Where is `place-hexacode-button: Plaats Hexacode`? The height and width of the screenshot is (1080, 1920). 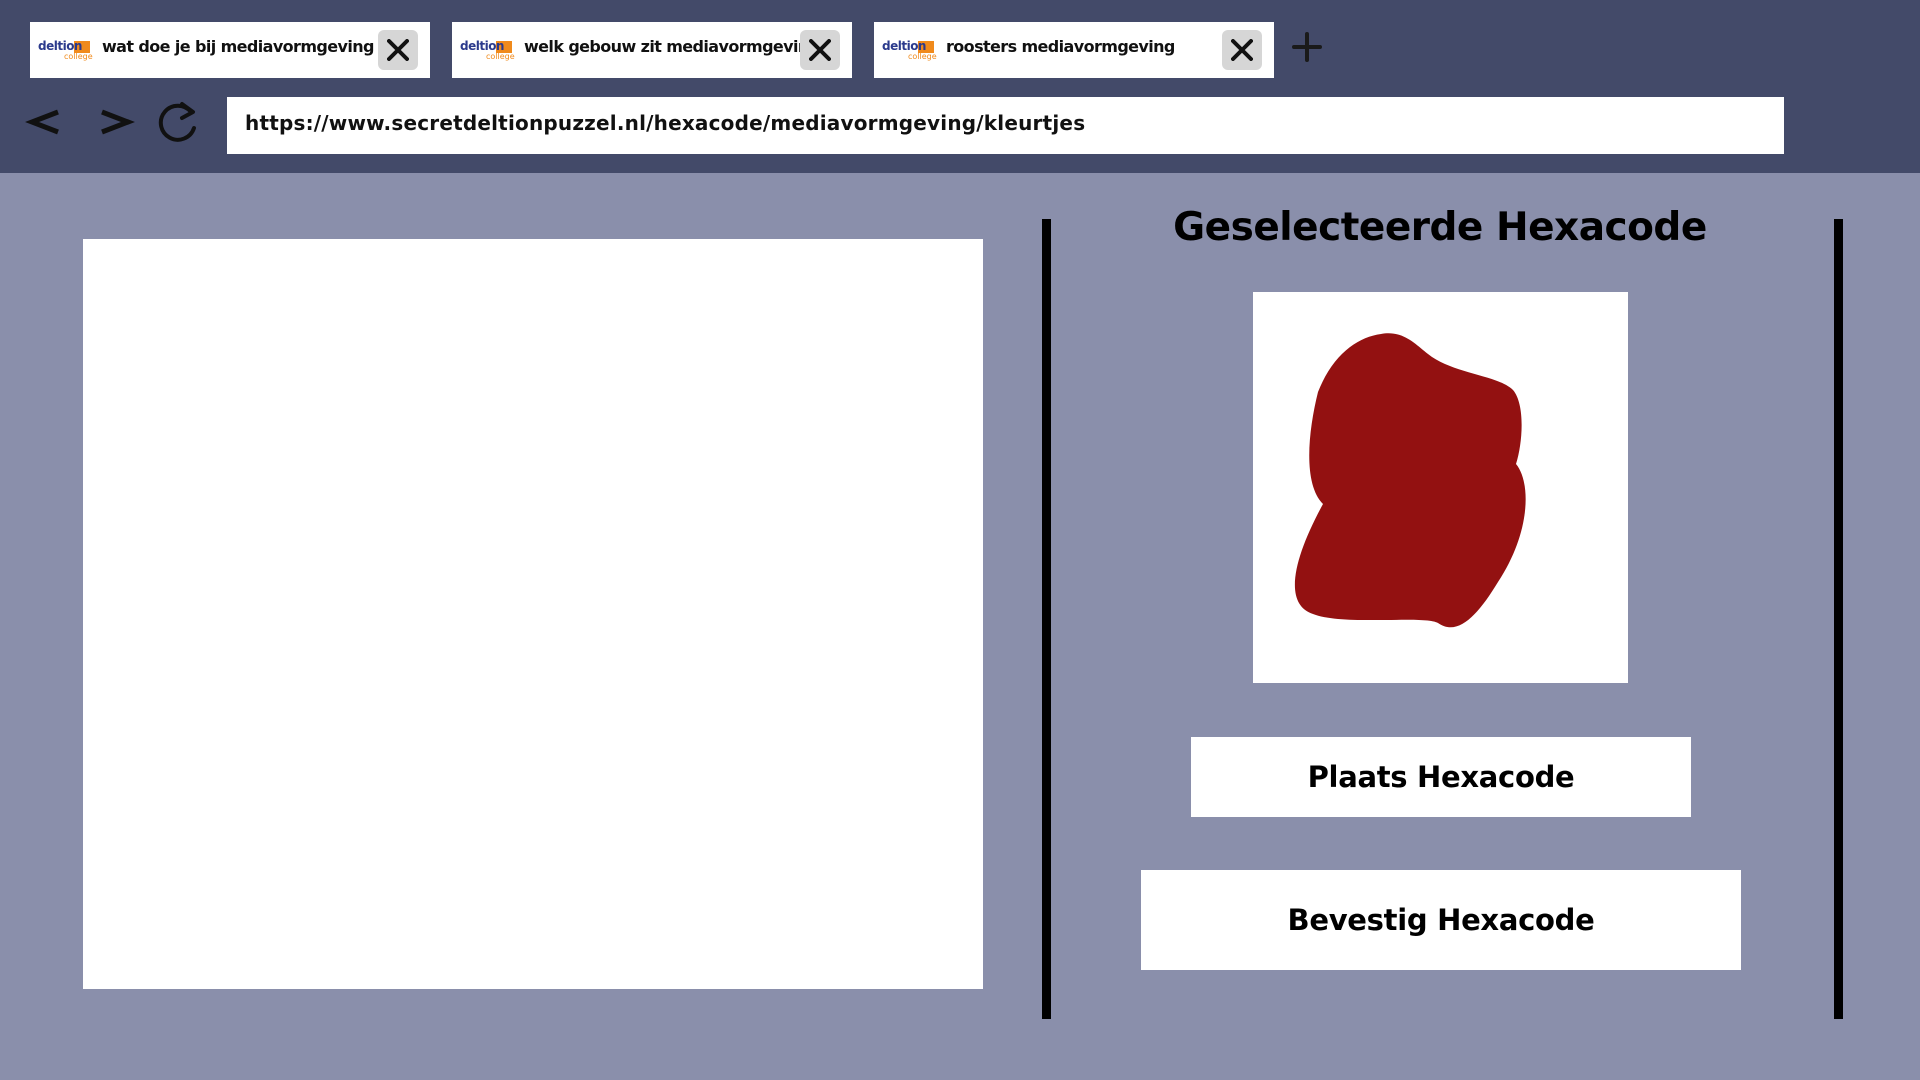
place-hexacode-button: Plaats Hexacode is located at coordinates (1441, 777).